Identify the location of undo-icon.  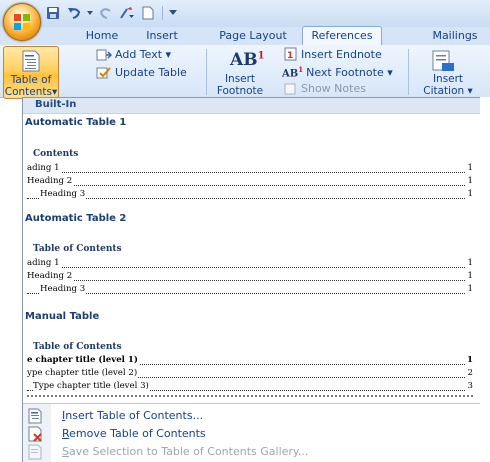
(74, 13).